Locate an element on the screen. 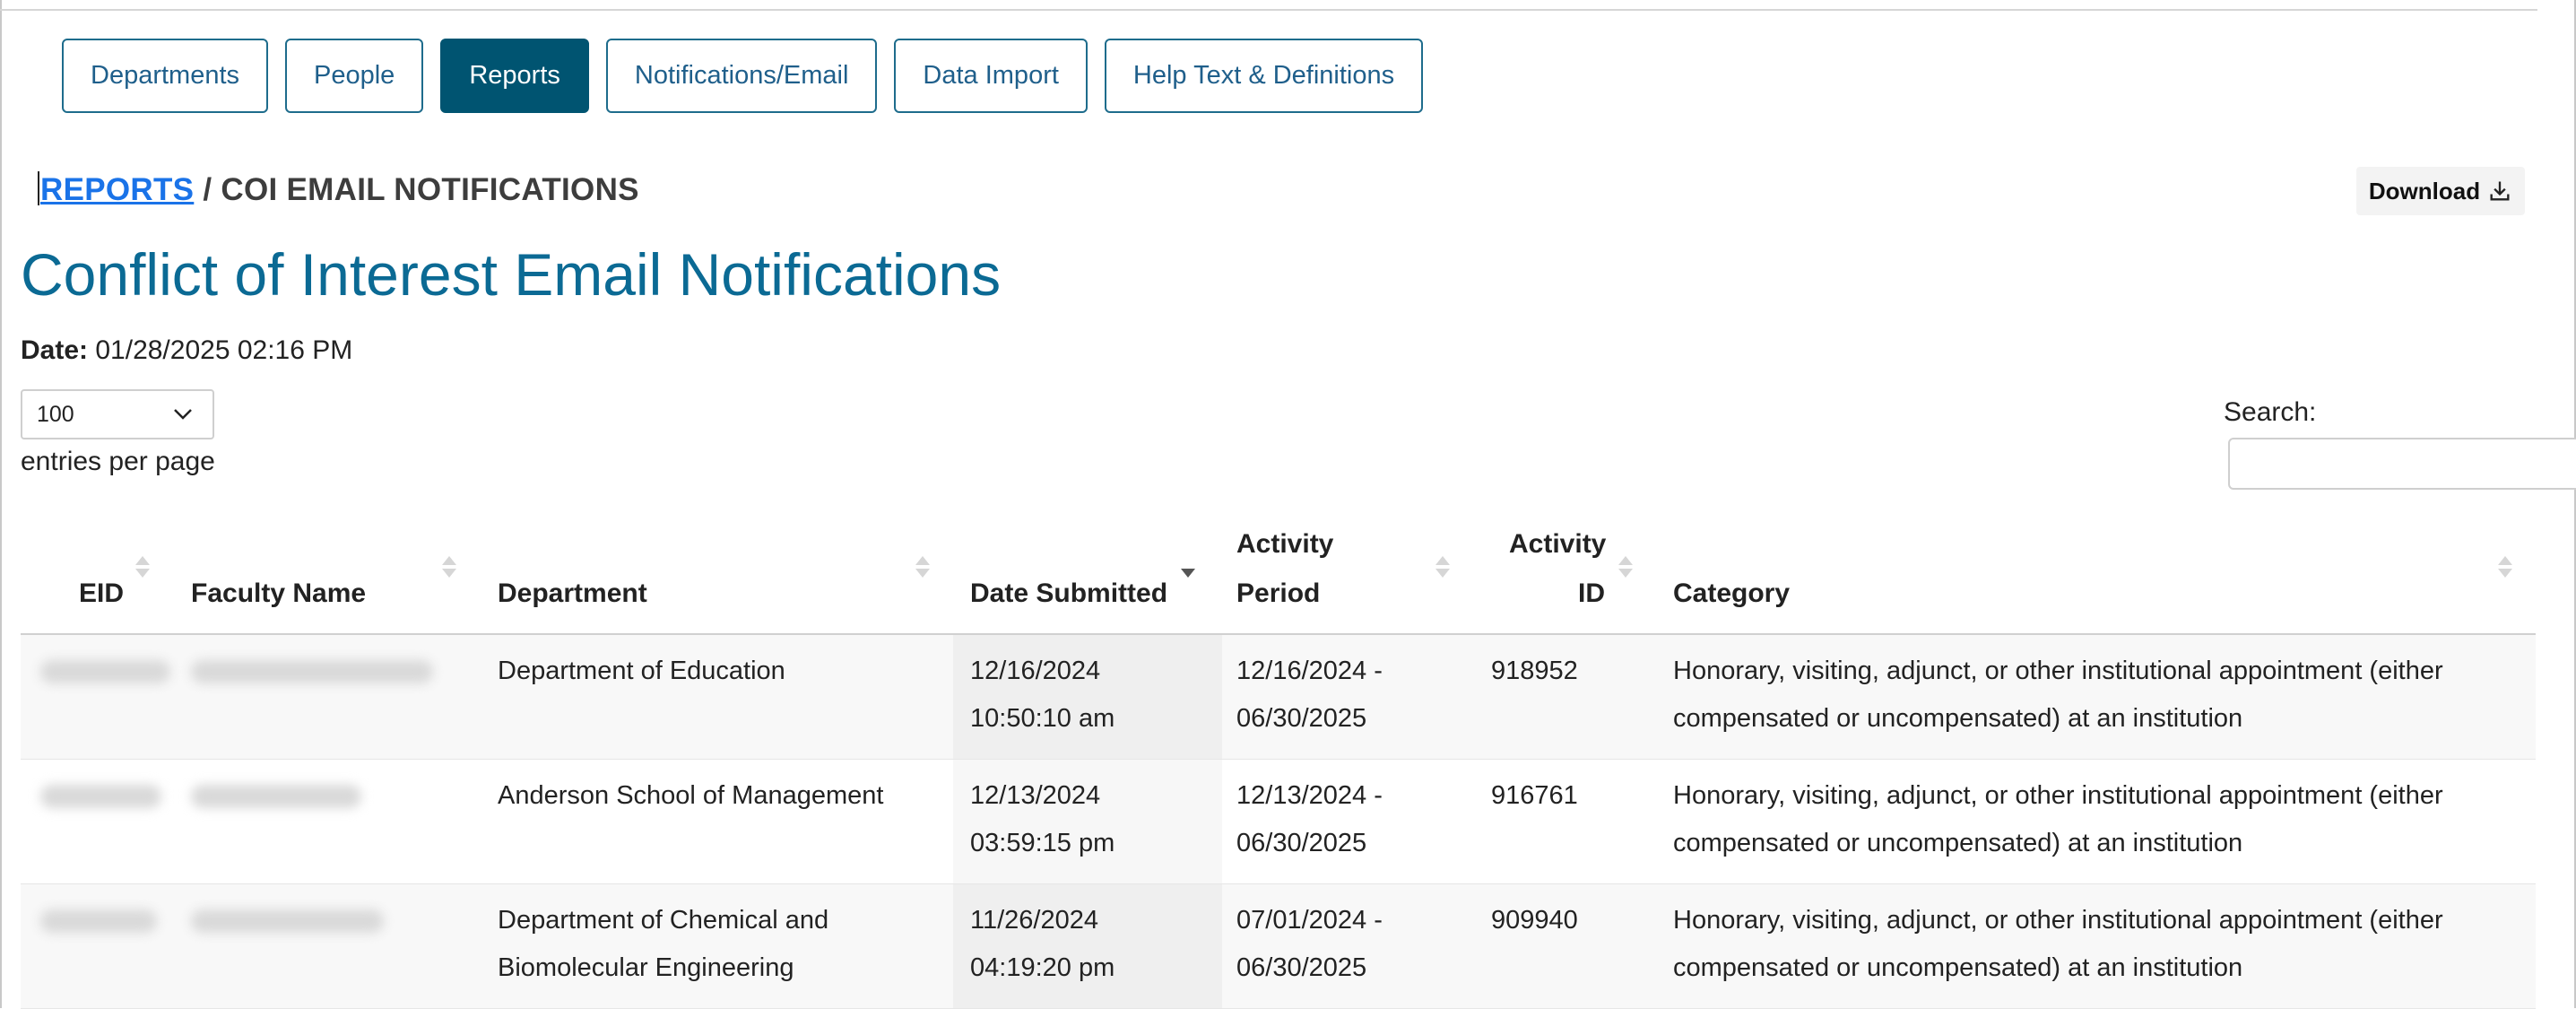 This screenshot has width=2576, height=1009. department-line: Anderson School of Management is located at coordinates (691, 795).